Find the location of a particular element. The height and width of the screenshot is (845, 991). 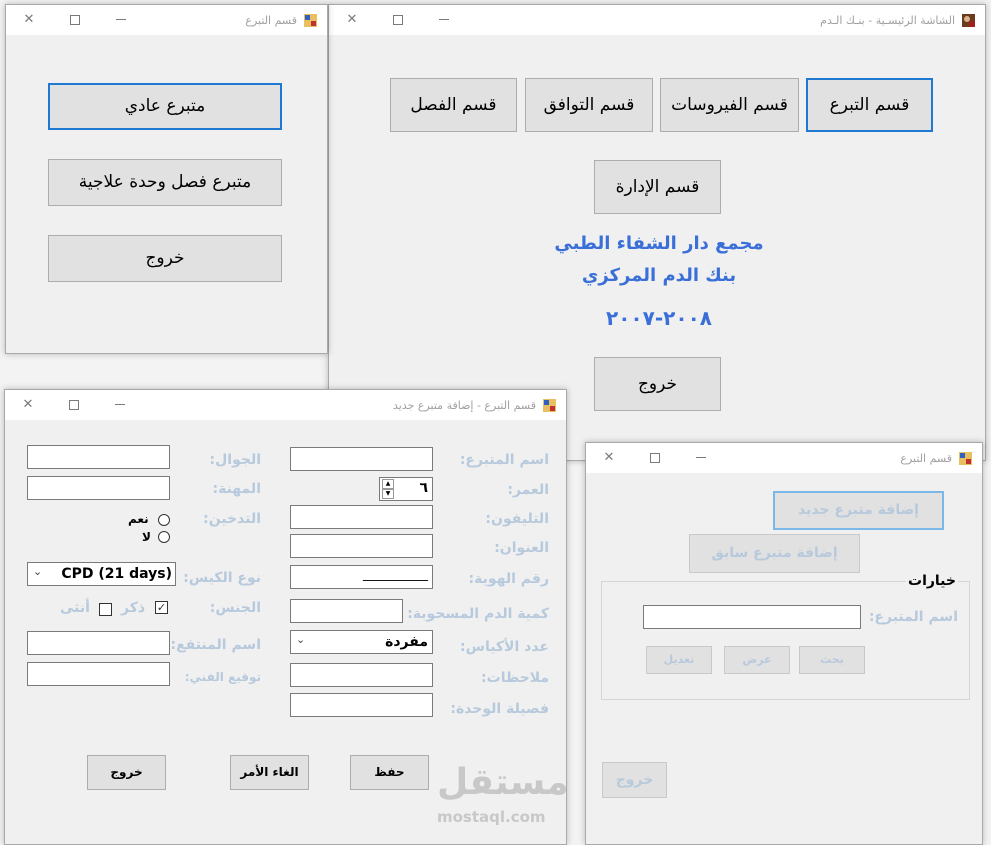

donor-section-title: قسم التبرع is located at coordinates (926, 458).